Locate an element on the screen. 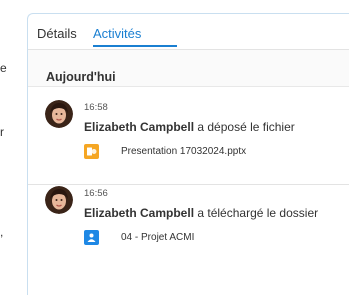 The height and width of the screenshot is (295, 349). tab-details: Détails is located at coordinates (57, 33).